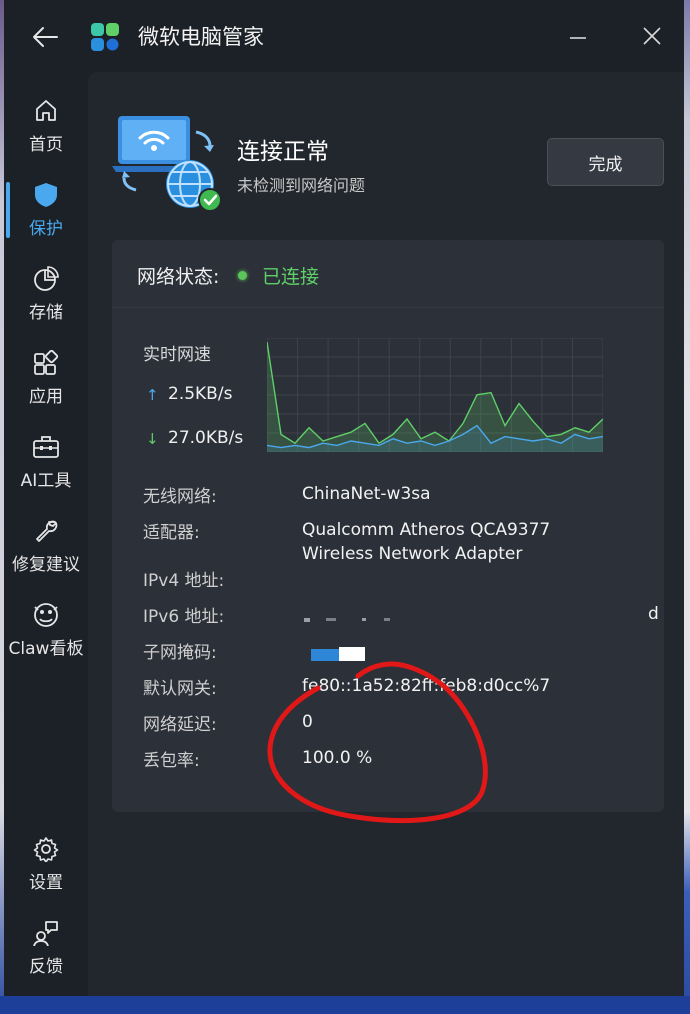 The image size is (690, 1014). Describe the element at coordinates (184, 617) in the screenshot. I see `info-key: IPv6 地址:` at that location.